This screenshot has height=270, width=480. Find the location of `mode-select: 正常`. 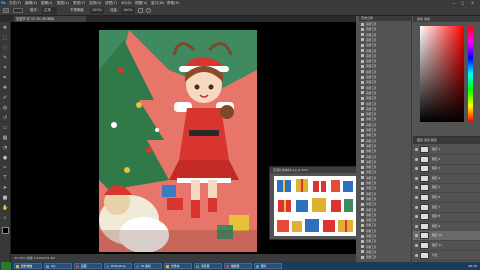

mode-select: 正常 is located at coordinates (49, 10).